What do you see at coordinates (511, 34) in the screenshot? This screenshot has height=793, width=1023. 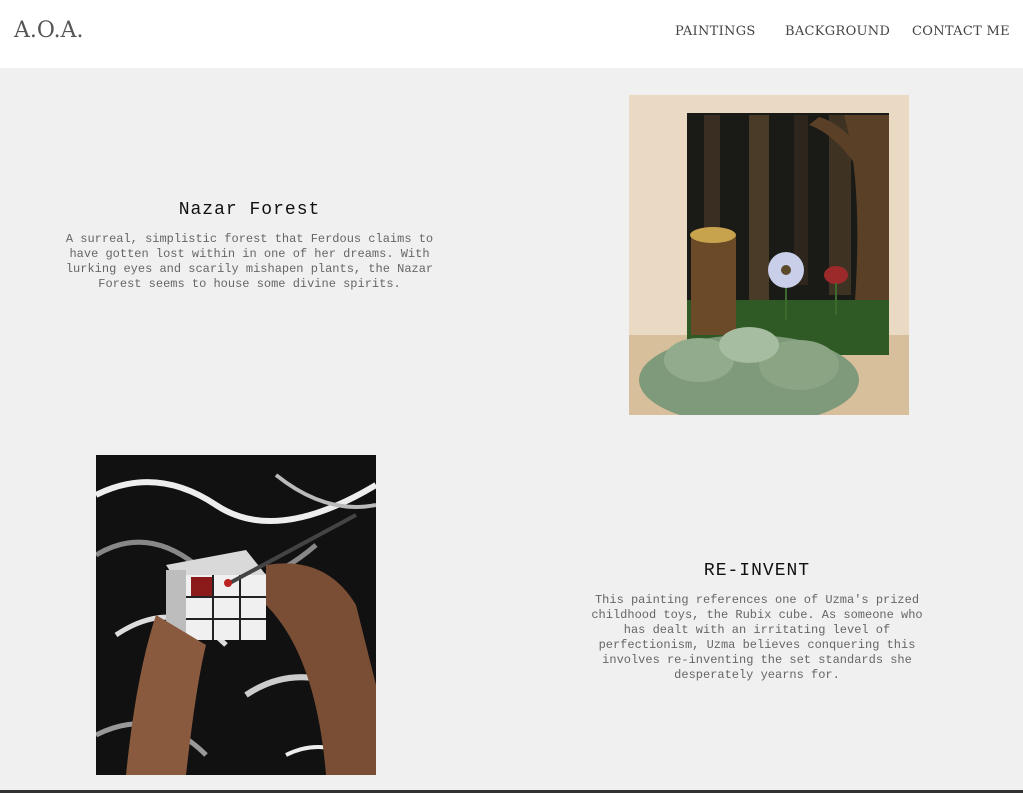 I see `site-header: A.O.A. PAINTINGS BACKGROUND CONTACT ME` at bounding box center [511, 34].